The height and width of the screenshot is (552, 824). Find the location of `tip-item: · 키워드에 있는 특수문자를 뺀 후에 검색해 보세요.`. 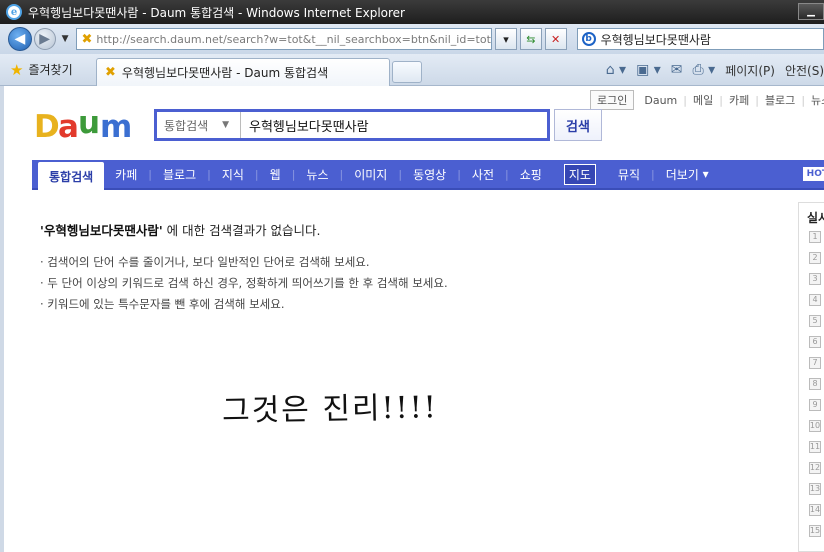

tip-item: · 키워드에 있는 특수문자를 뺀 후에 검색해 보세요. is located at coordinates (162, 304).